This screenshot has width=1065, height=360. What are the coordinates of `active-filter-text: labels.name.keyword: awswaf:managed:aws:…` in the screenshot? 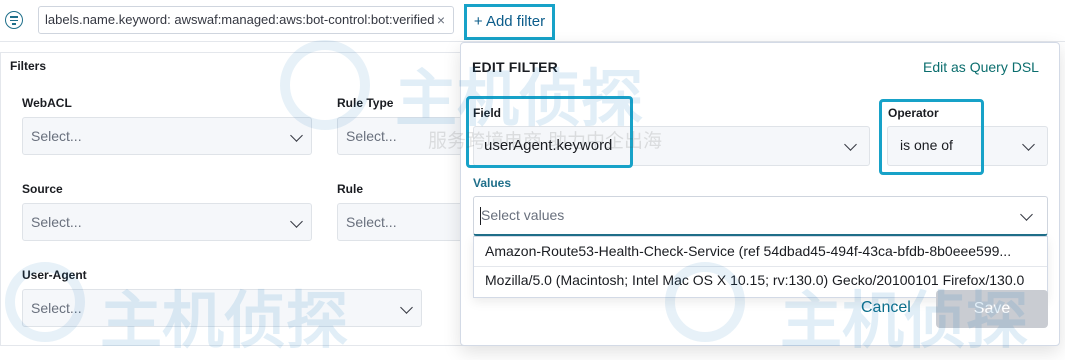 It's located at (240, 19).